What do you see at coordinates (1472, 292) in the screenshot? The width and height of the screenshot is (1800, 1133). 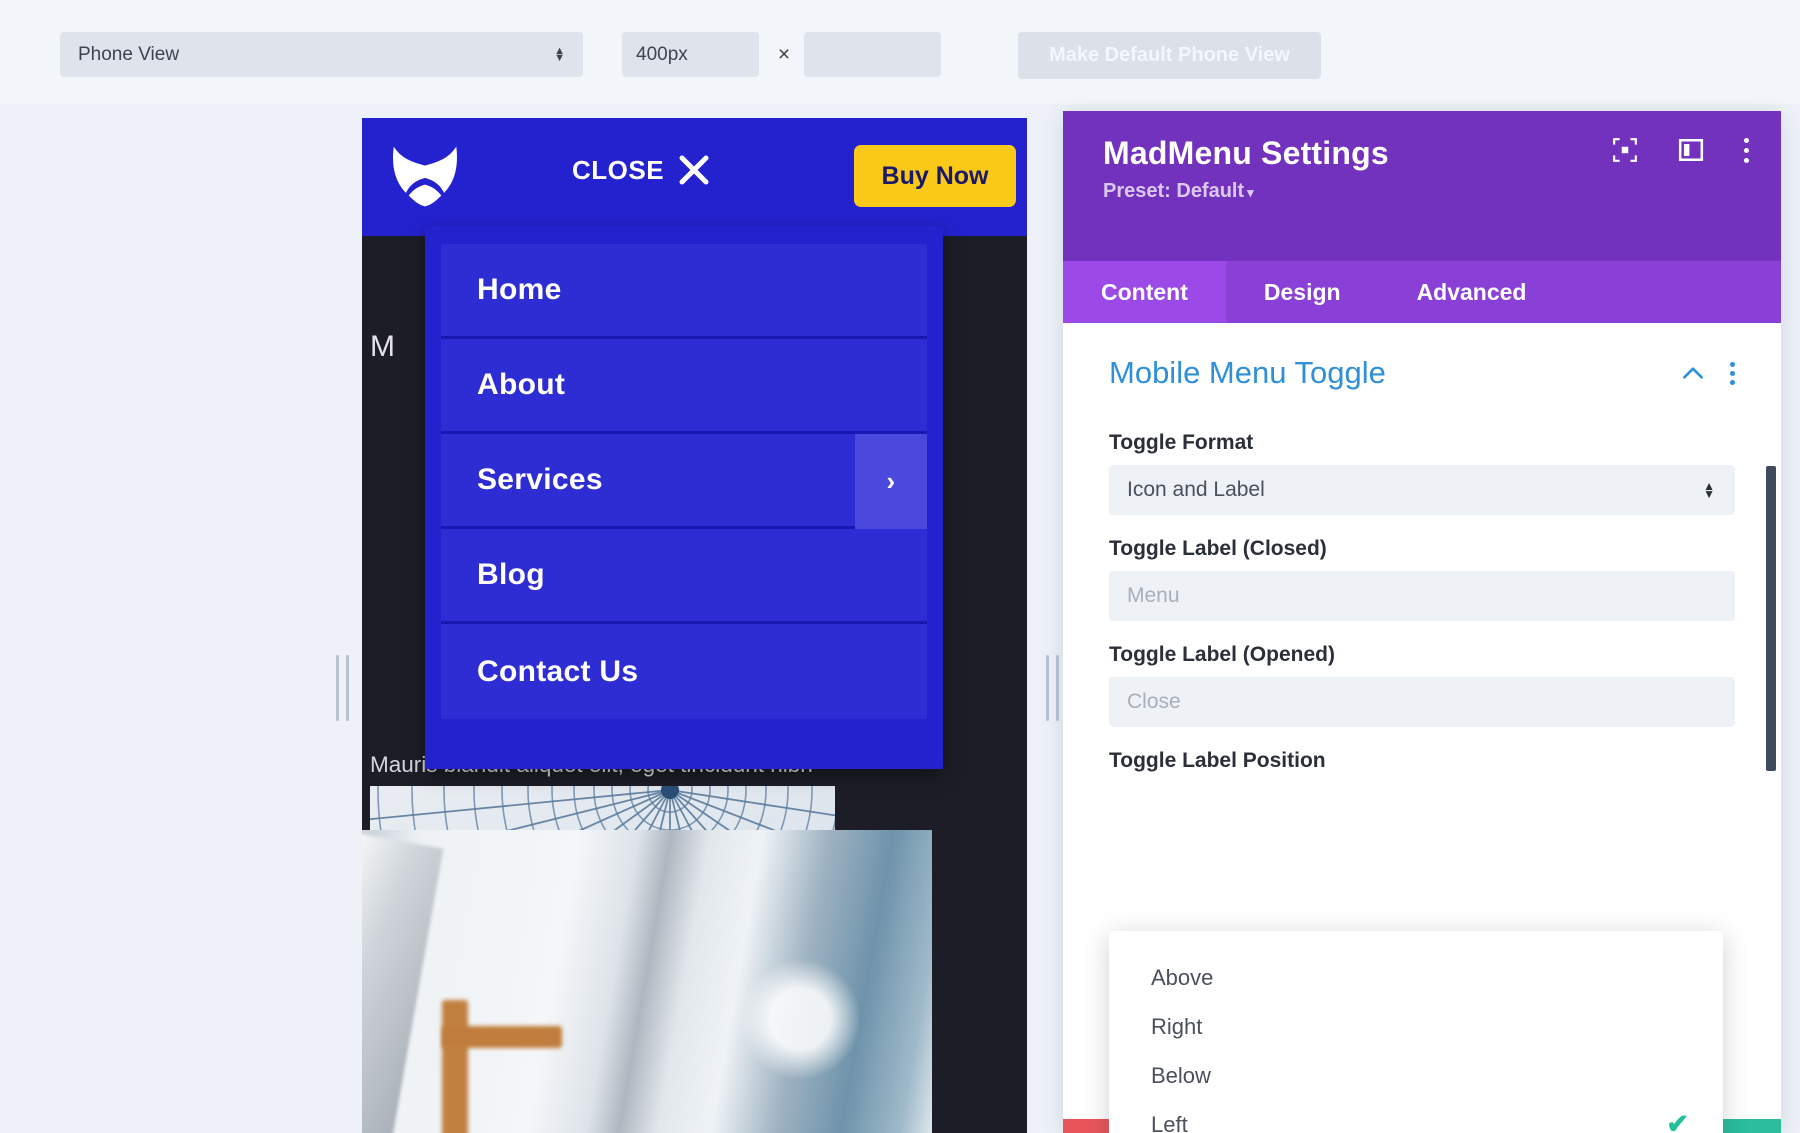 I see `tab-advanced: Advanced` at bounding box center [1472, 292].